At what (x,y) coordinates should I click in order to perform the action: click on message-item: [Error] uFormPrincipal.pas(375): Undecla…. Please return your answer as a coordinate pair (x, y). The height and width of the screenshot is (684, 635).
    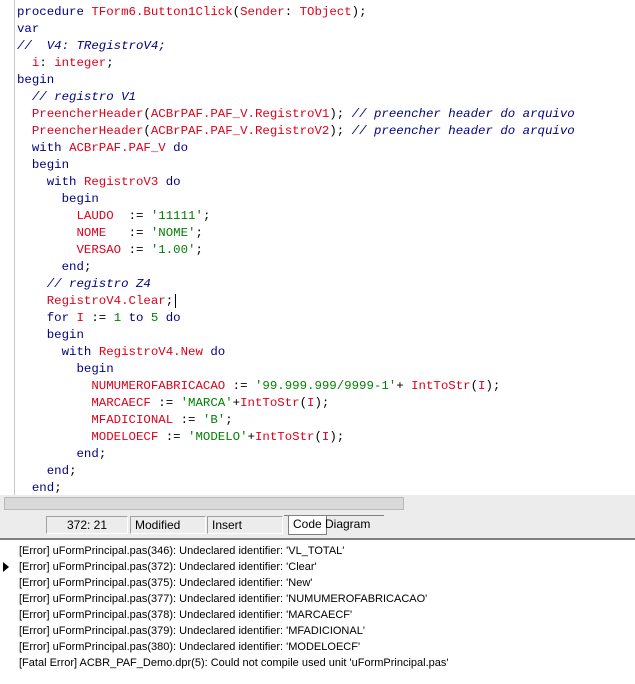
    Looking at the image, I should click on (165, 583).